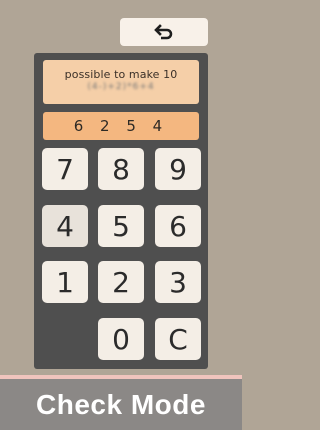 The image size is (320, 430). Describe the element at coordinates (121, 126) in the screenshot. I see `number-display: 6 2 5 4` at that location.